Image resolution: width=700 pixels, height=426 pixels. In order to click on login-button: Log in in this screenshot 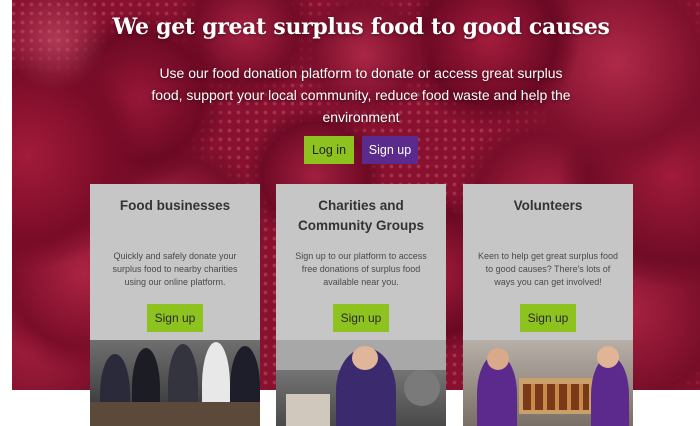, I will do `click(329, 150)`.